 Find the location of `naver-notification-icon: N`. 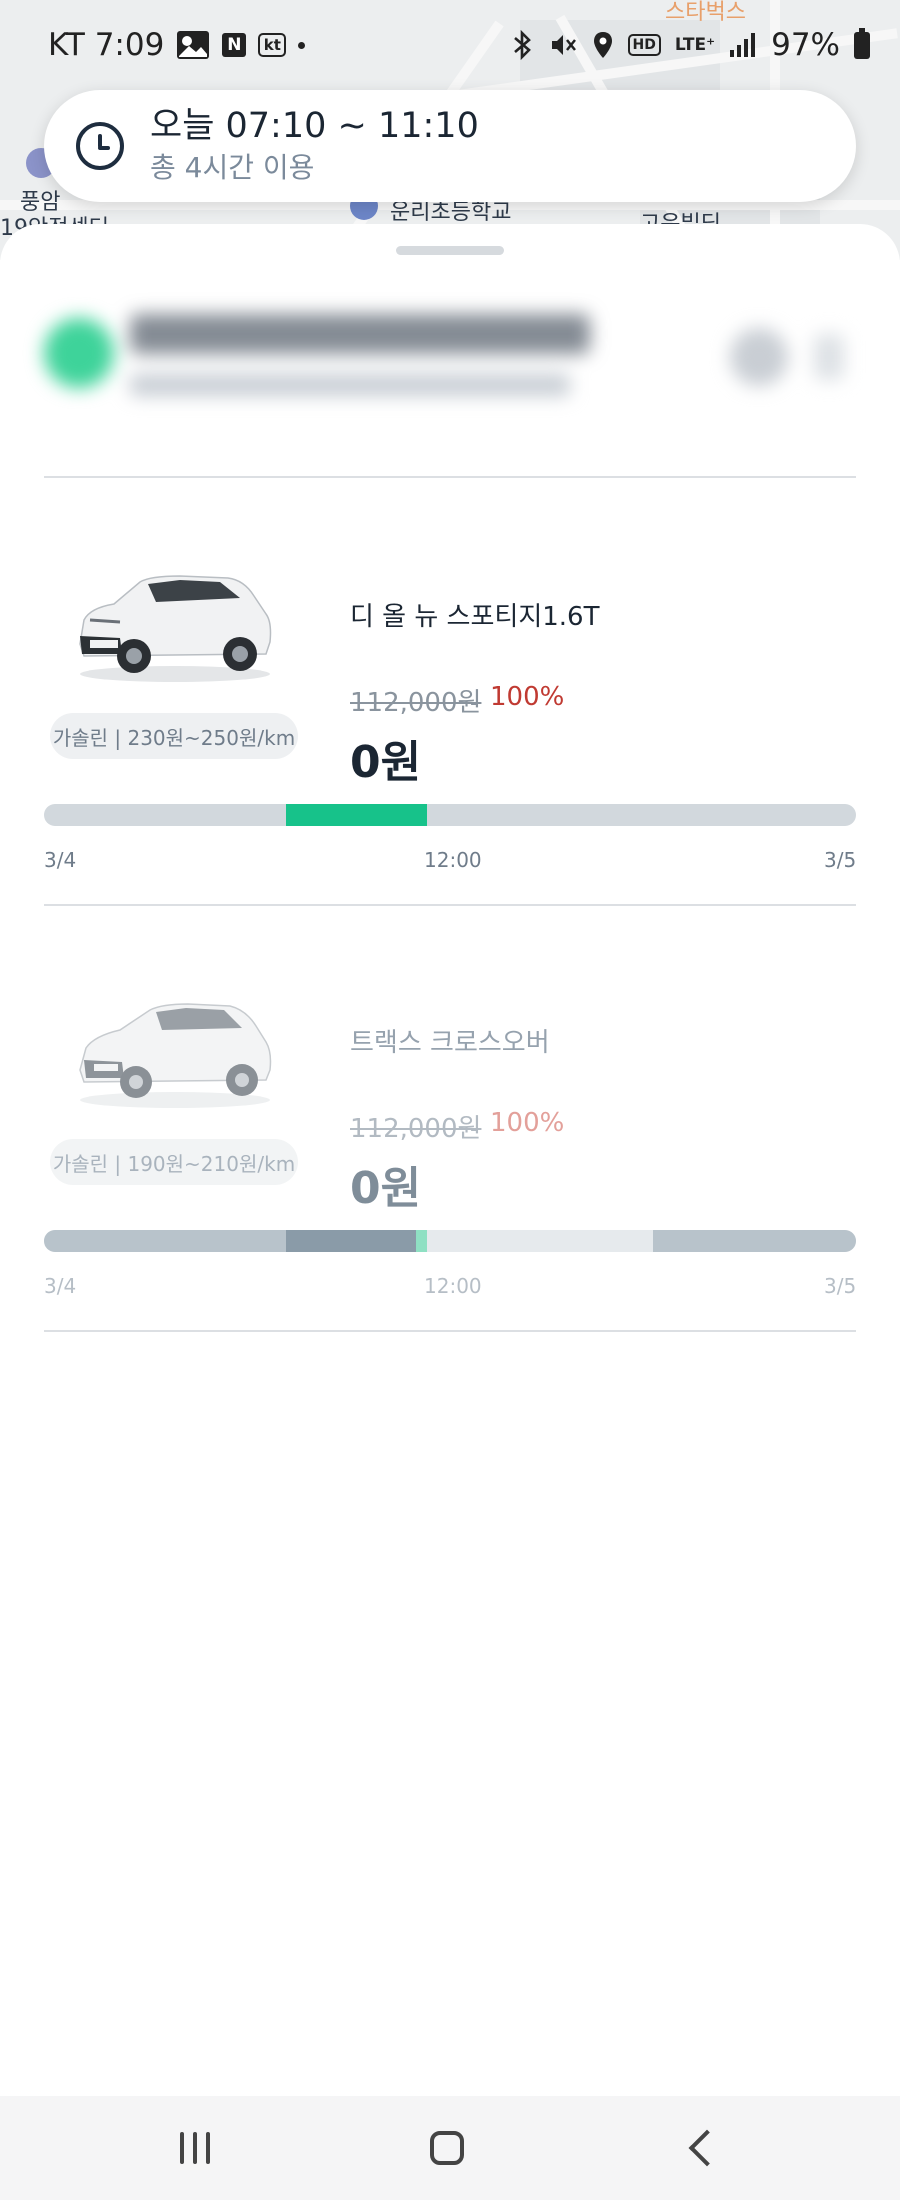

naver-notification-icon: N is located at coordinates (234, 45).